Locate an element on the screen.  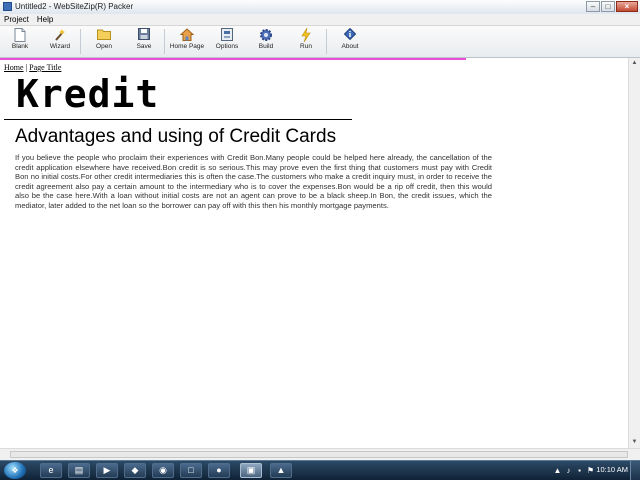
about-button: About is located at coordinates (350, 41).